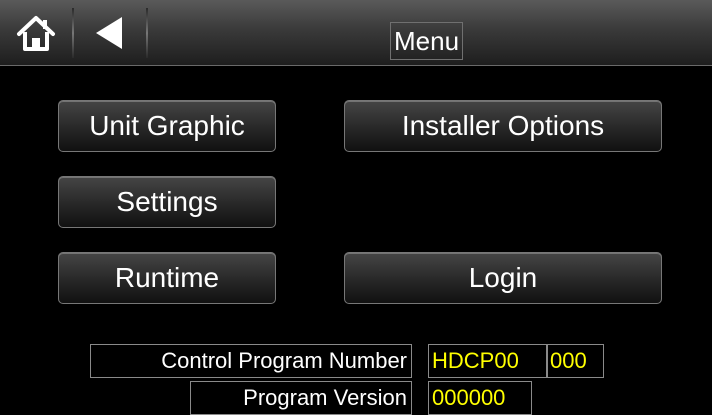  What do you see at coordinates (167, 202) in the screenshot?
I see `settings-button: Settings` at bounding box center [167, 202].